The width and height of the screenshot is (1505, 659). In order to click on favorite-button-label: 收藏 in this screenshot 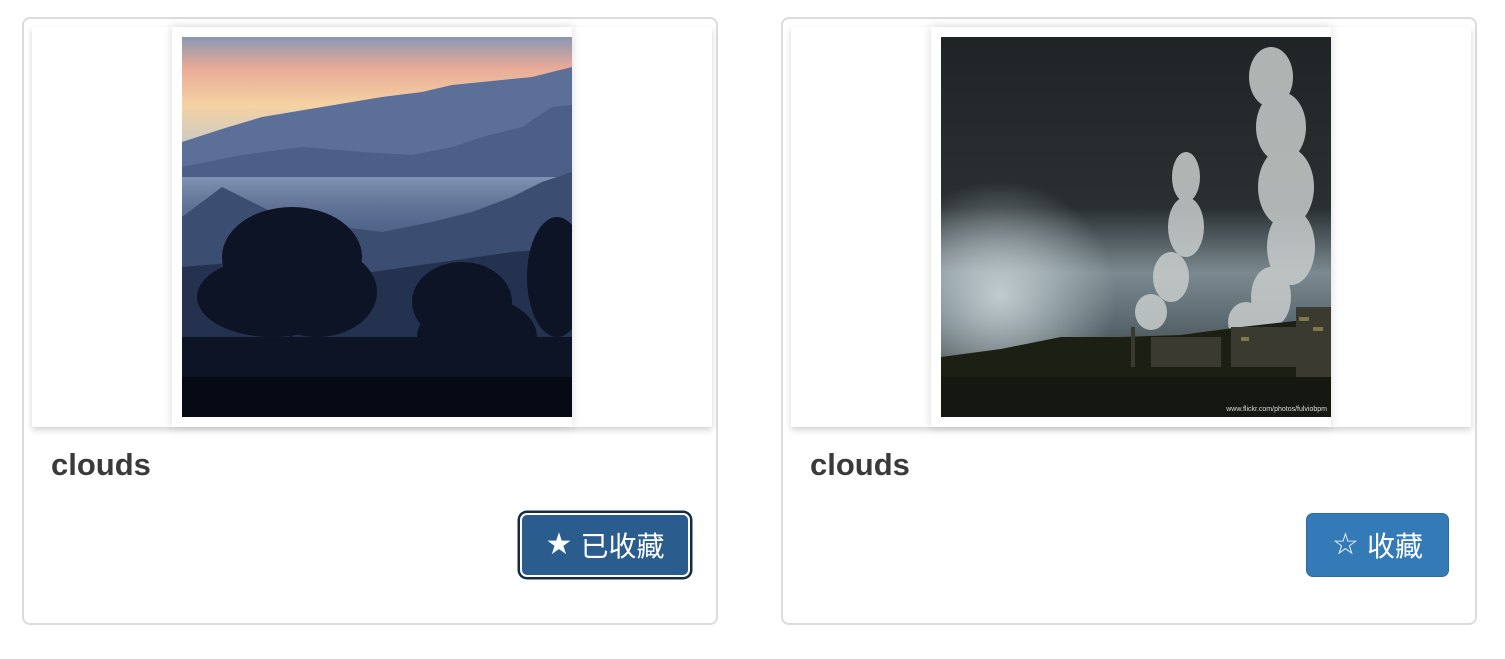, I will do `click(1394, 546)`.